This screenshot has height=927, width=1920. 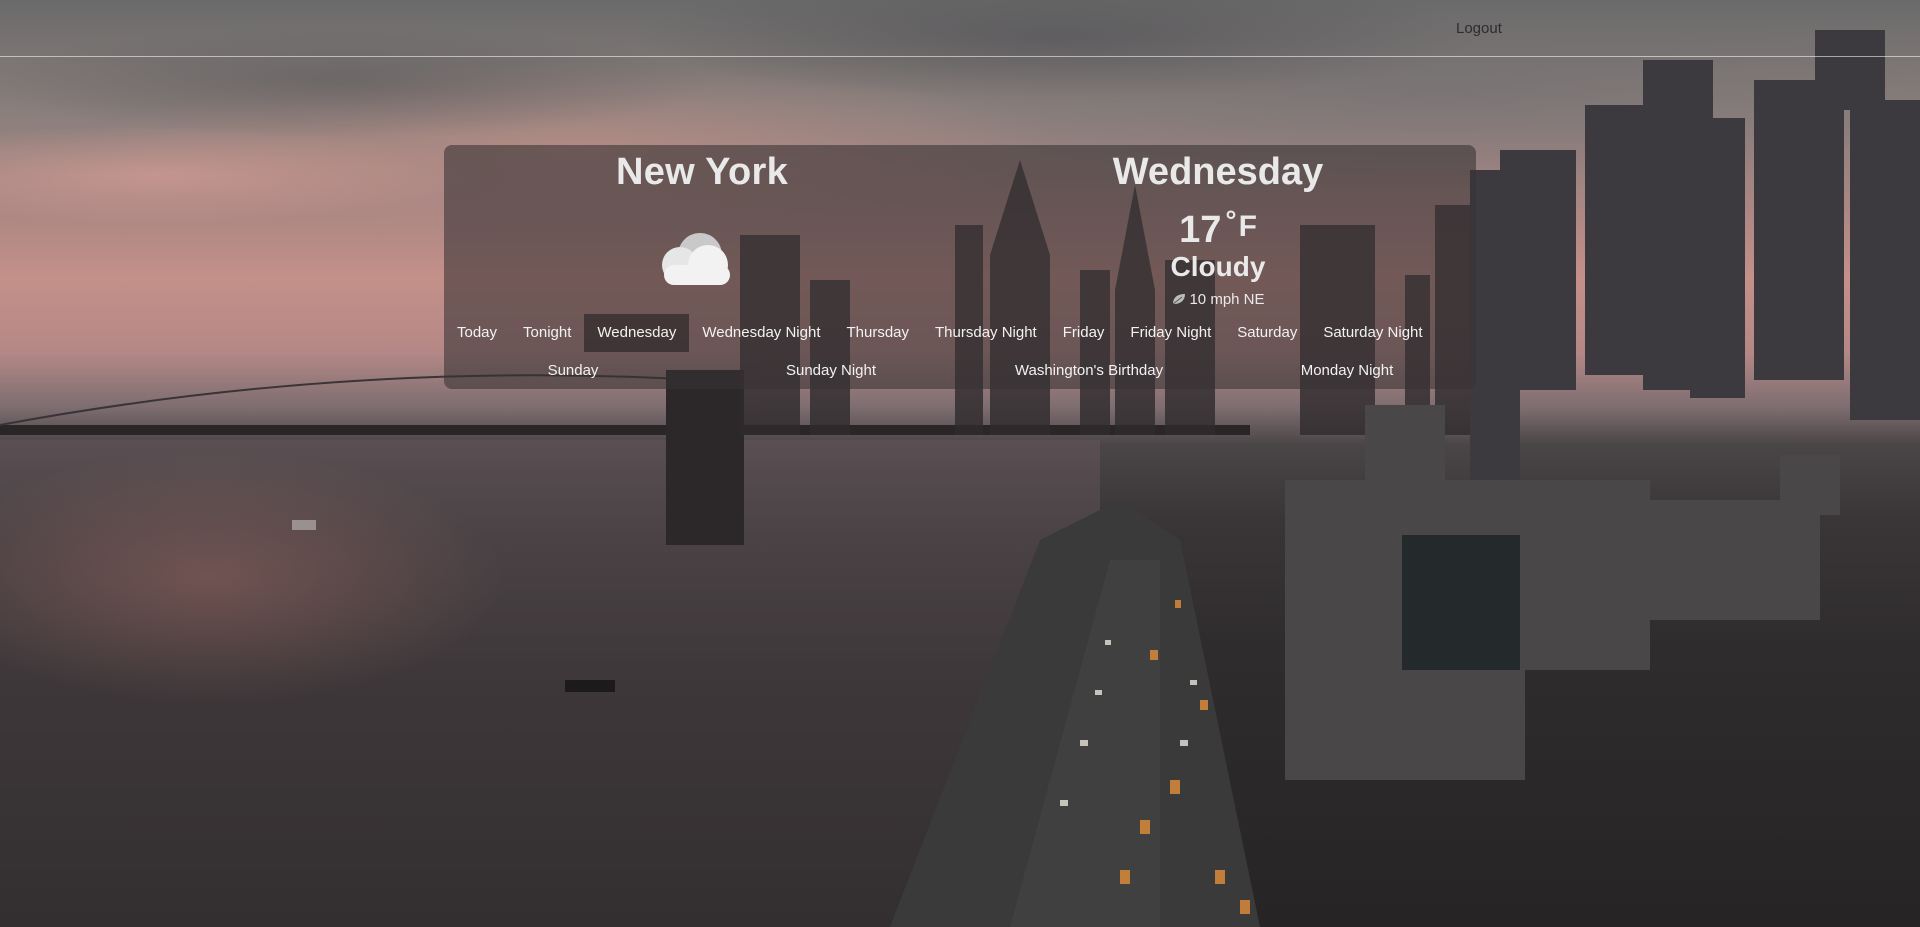 I want to click on billboard, so click(x=1461, y=602).